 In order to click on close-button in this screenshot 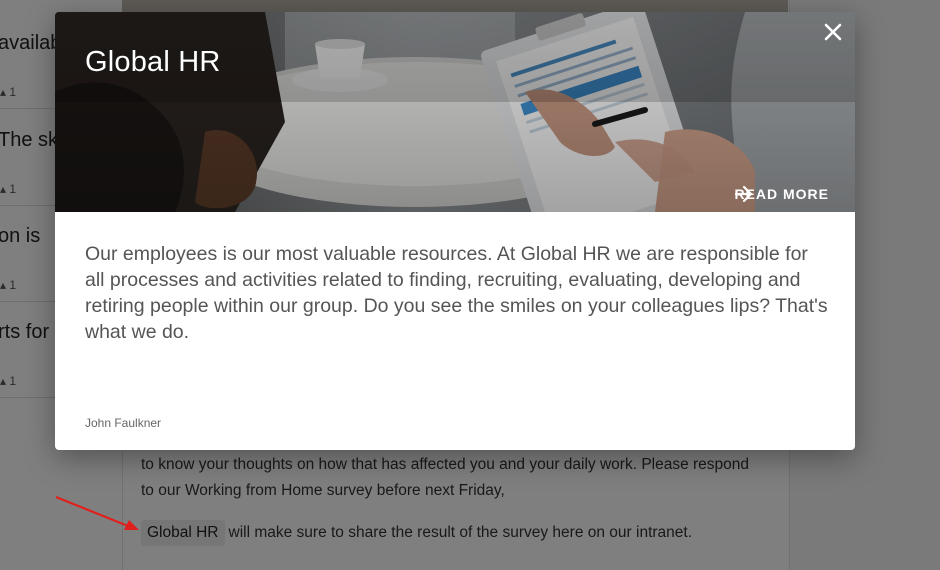, I will do `click(833, 32)`.